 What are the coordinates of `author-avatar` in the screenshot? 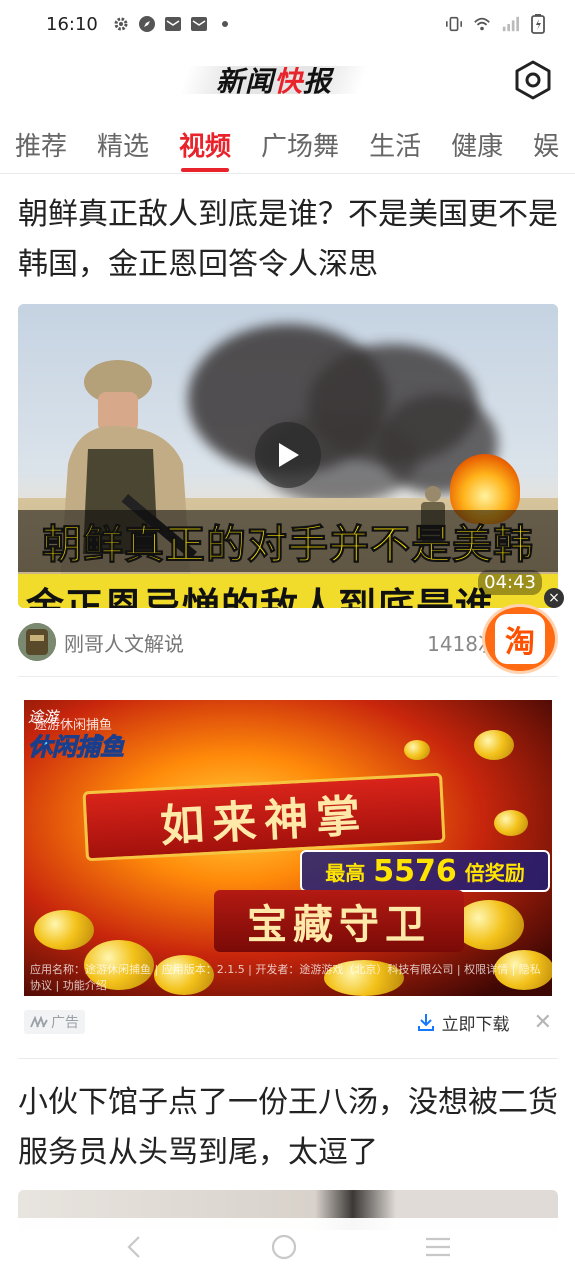 It's located at (37, 642).